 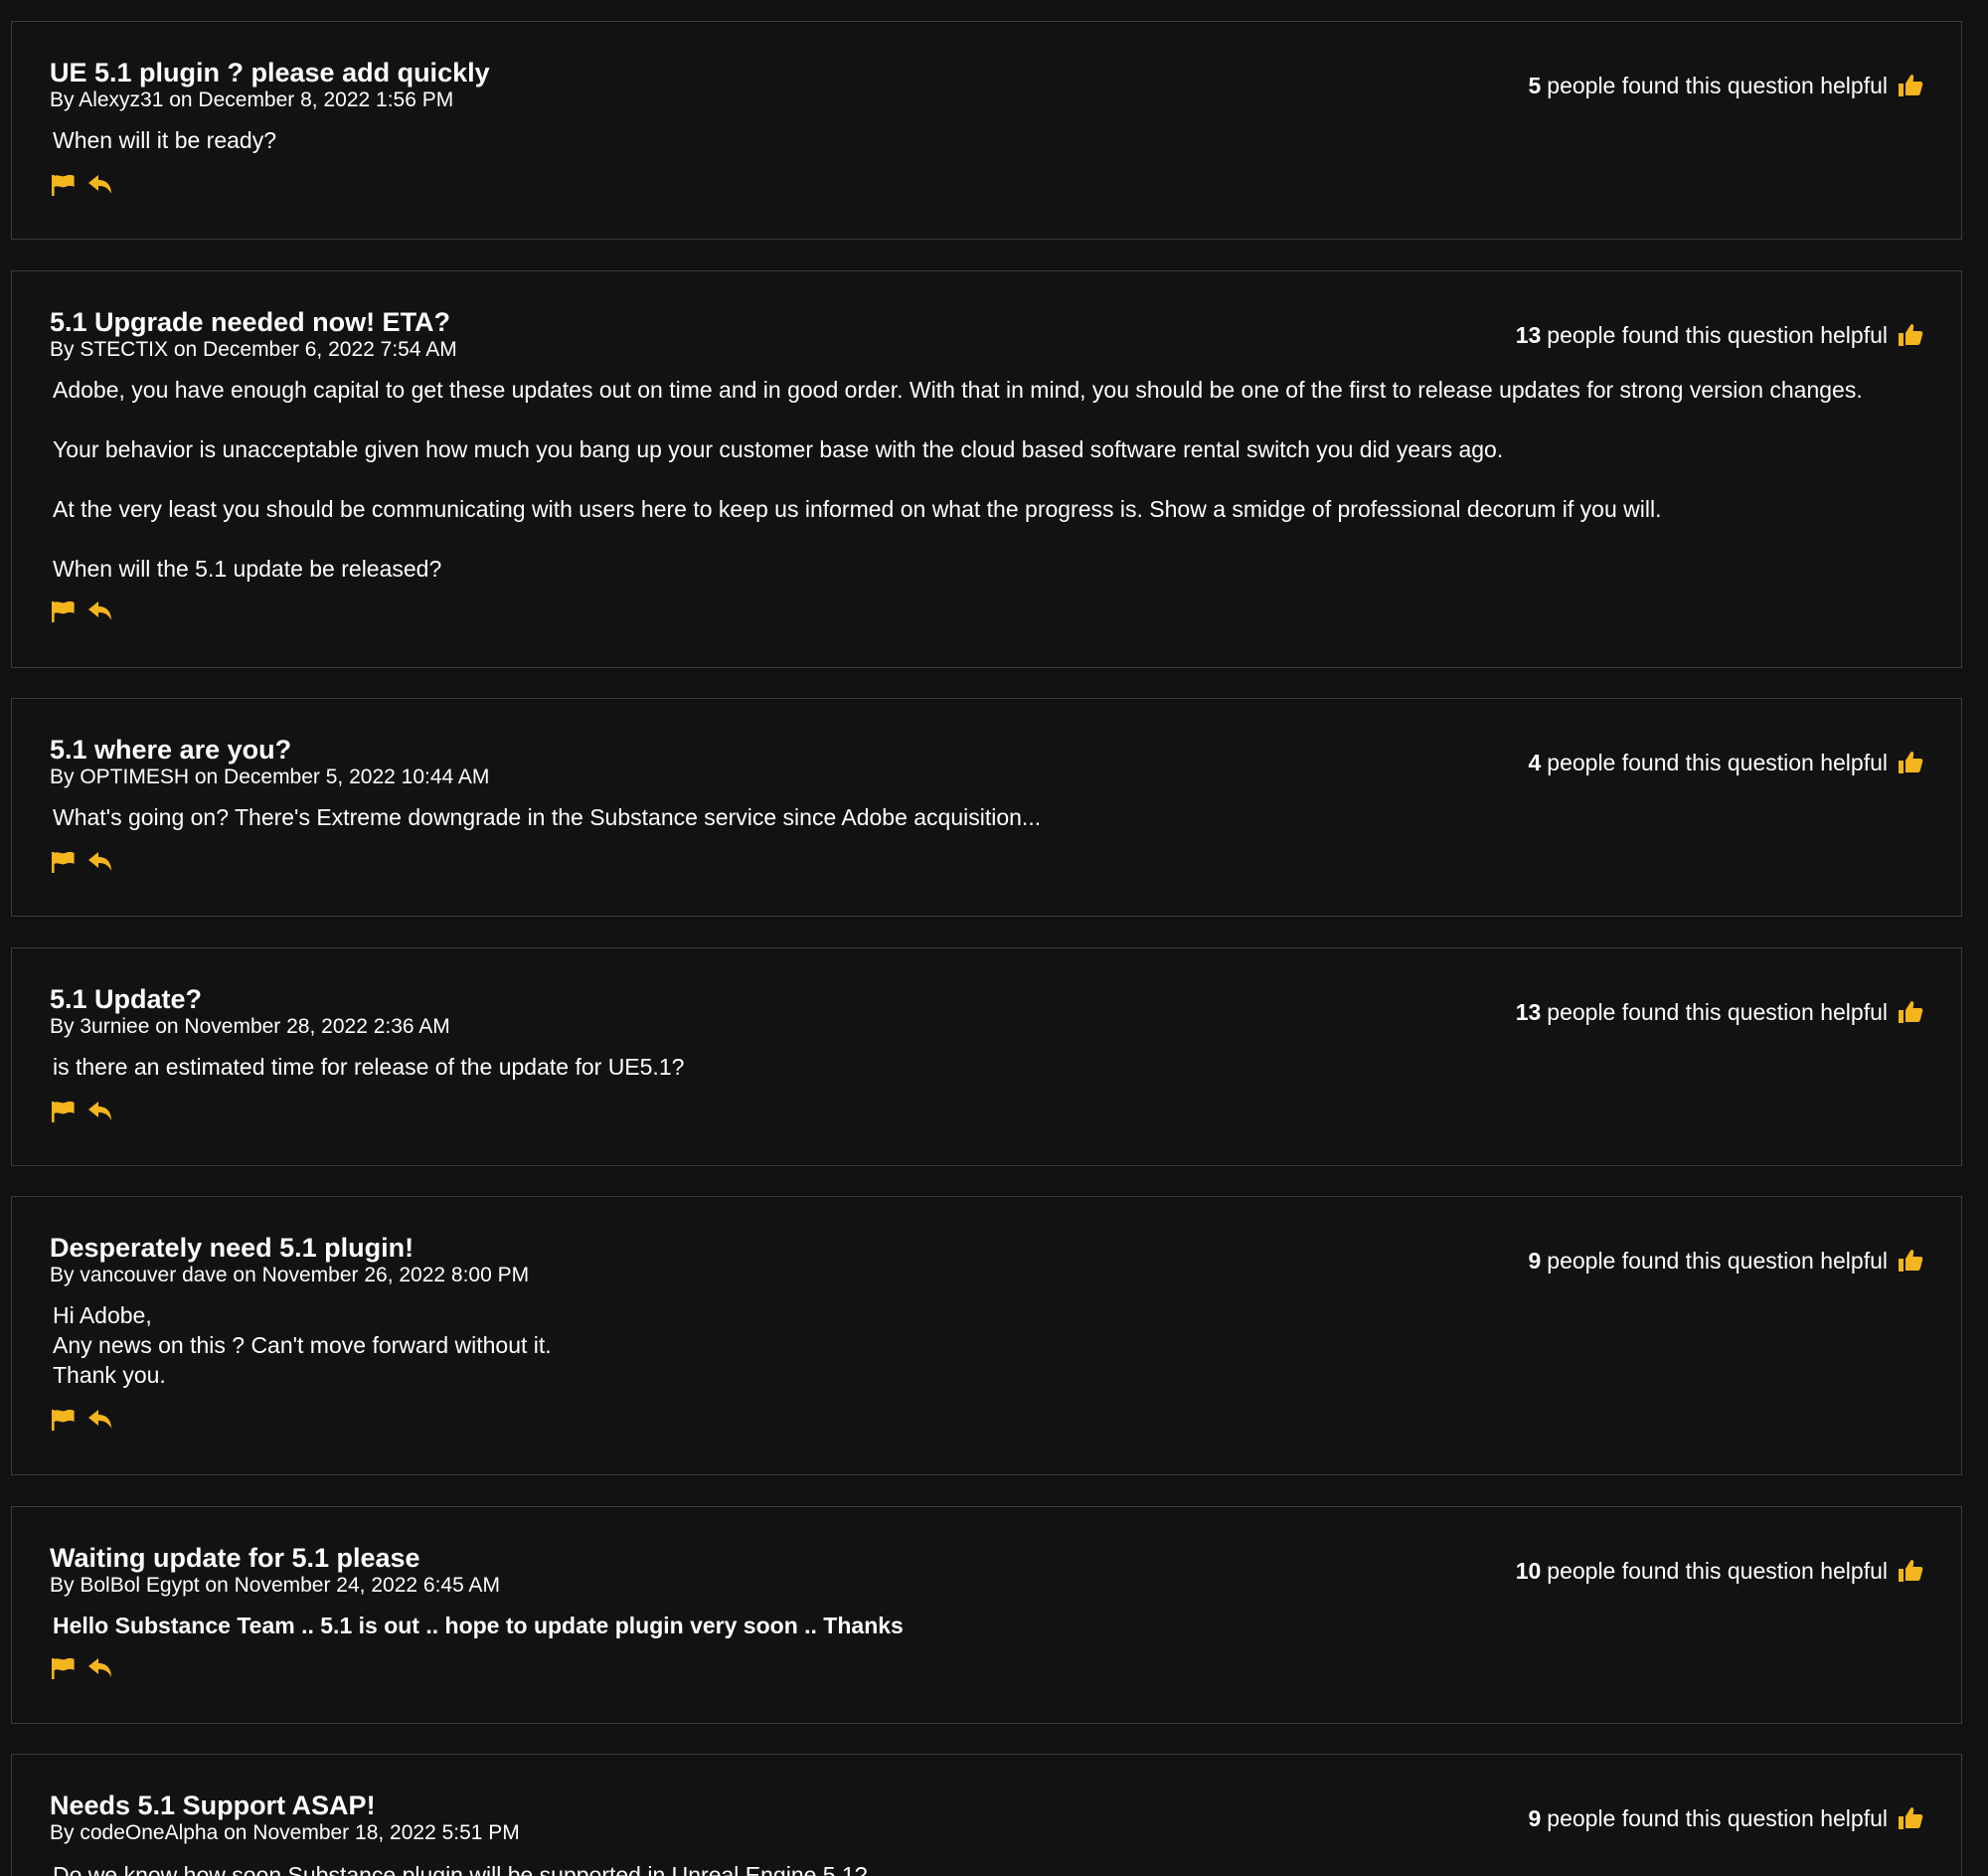 I want to click on question-title: Desperately need 5.1 plugin!, so click(x=232, y=1248).